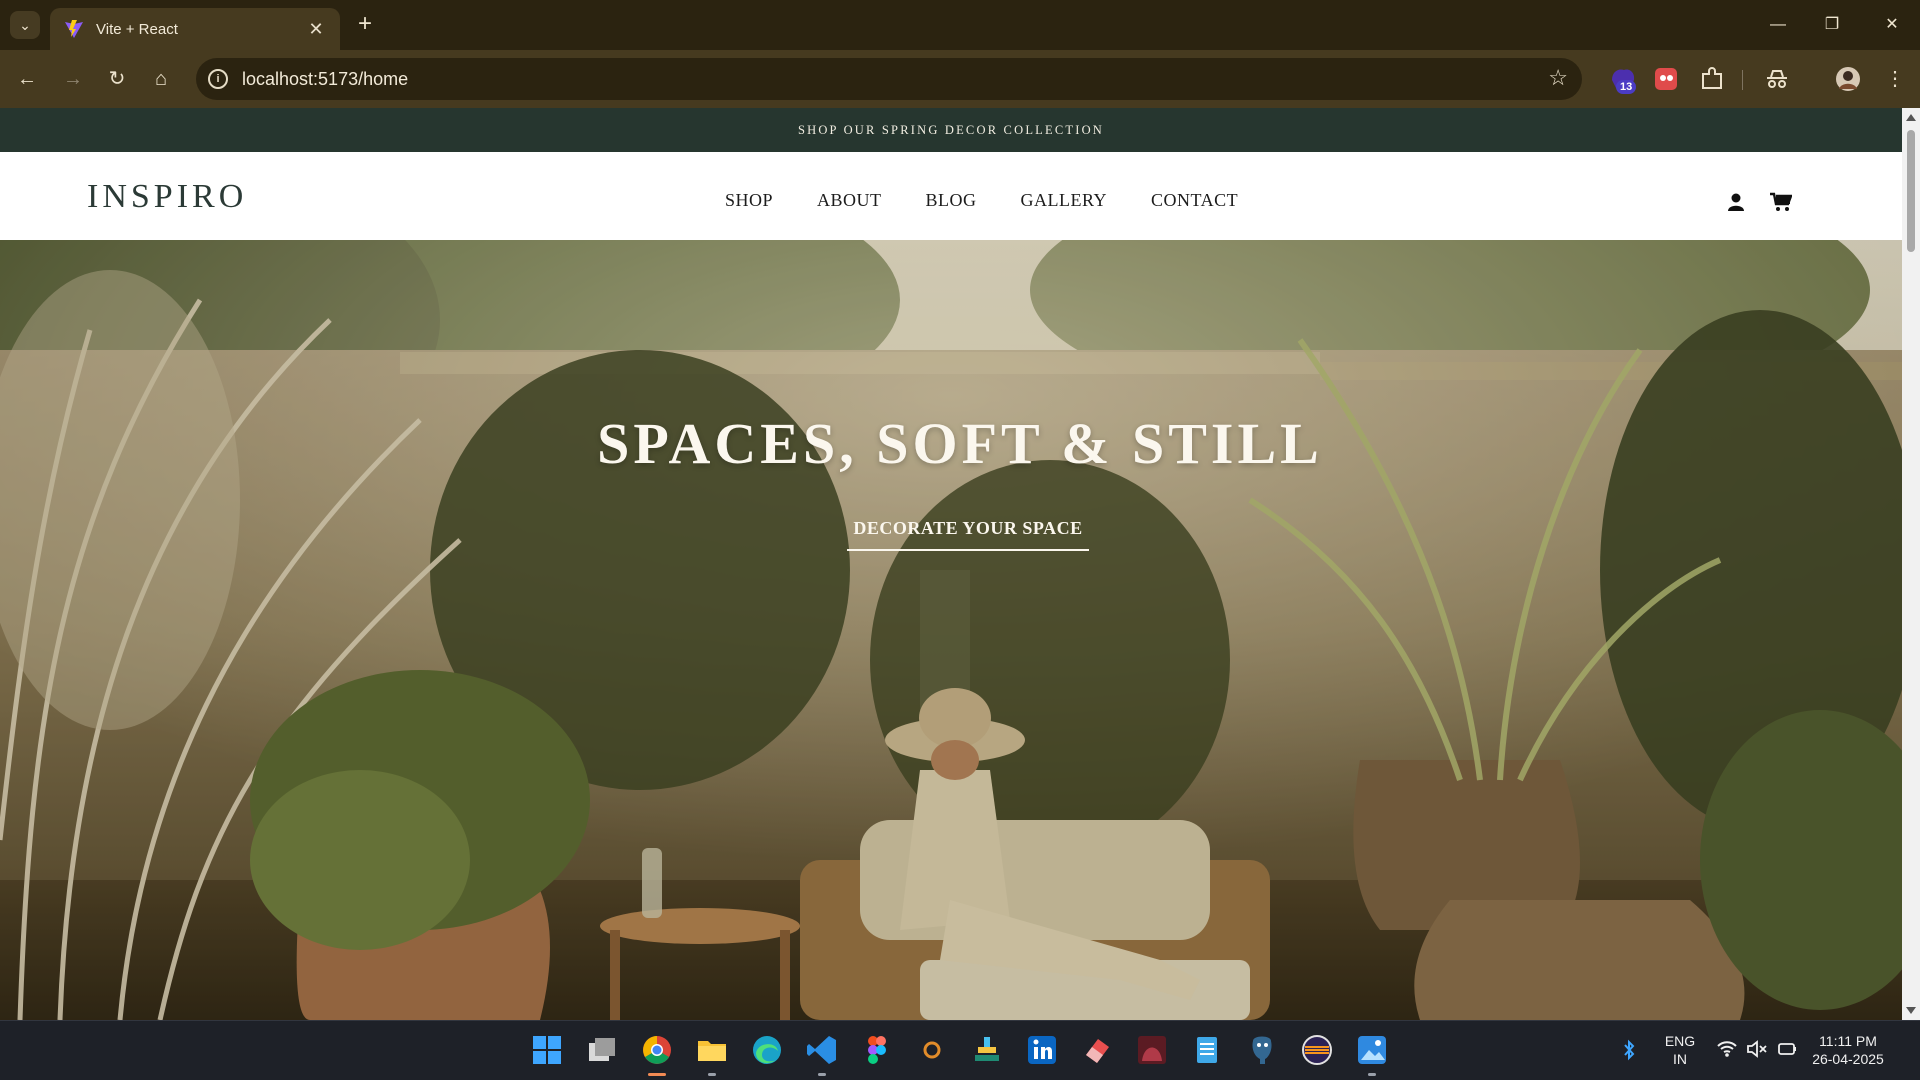 The width and height of the screenshot is (1920, 1080). Describe the element at coordinates (1832, 25) in the screenshot. I see `restore-window-icon: ❐` at that location.